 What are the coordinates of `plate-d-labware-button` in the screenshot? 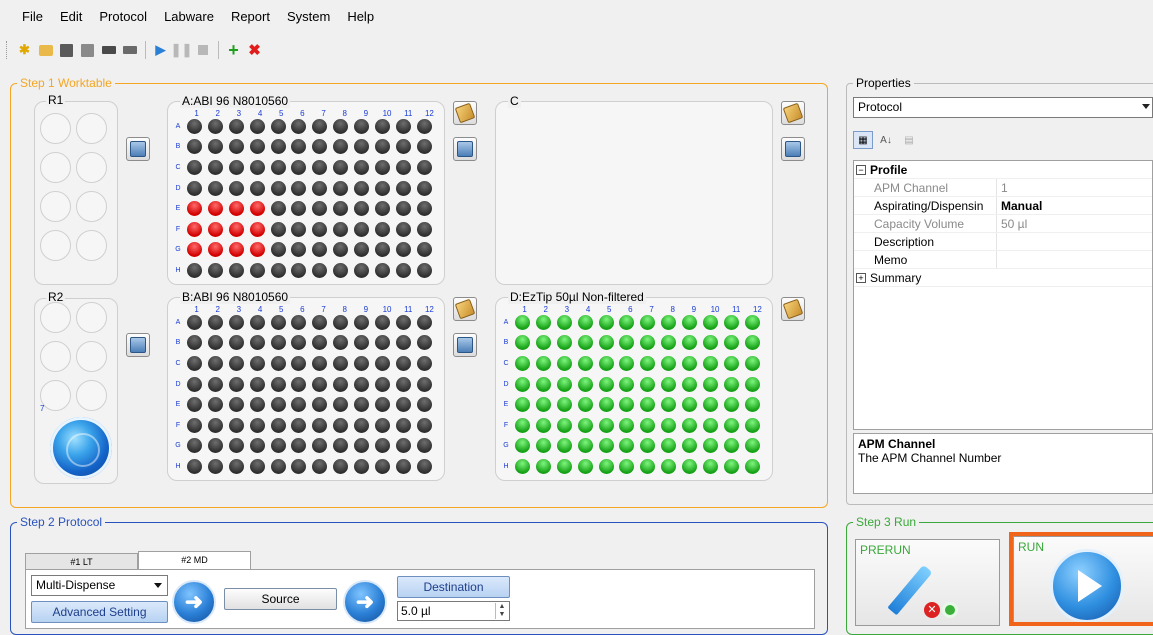 It's located at (793, 309).